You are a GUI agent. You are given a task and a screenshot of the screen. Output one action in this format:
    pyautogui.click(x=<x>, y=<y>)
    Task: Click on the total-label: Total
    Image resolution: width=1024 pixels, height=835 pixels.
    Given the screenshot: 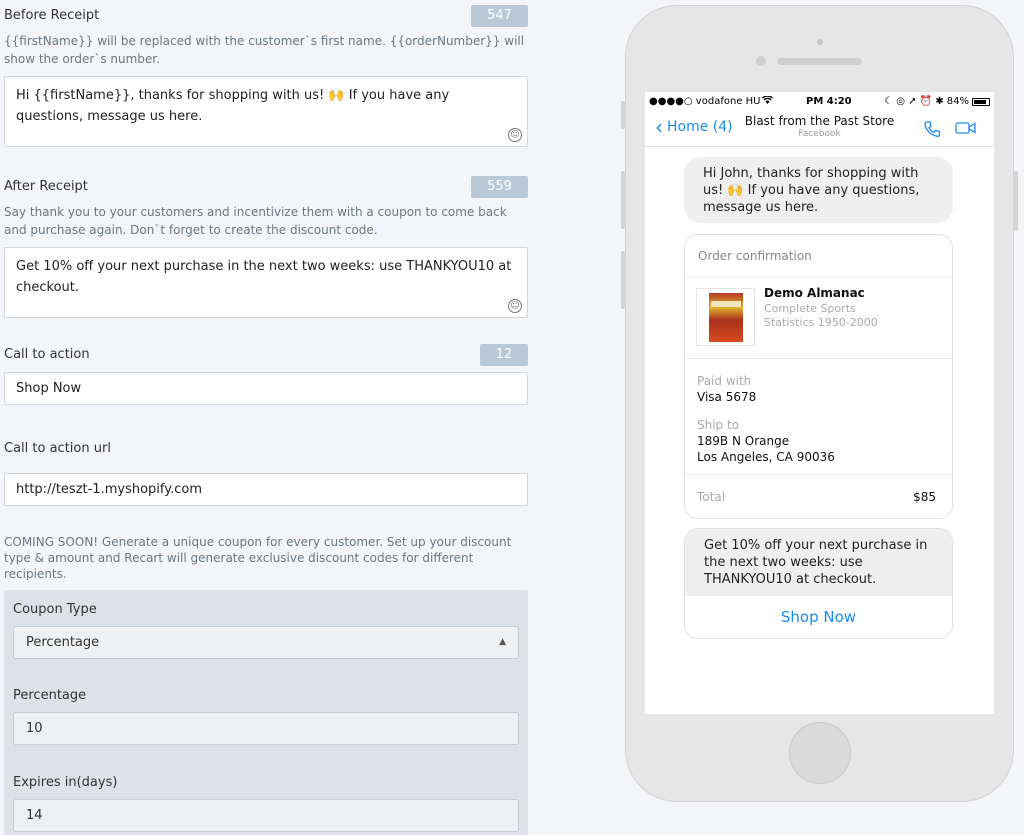 What is the action you would take?
    pyautogui.click(x=711, y=496)
    